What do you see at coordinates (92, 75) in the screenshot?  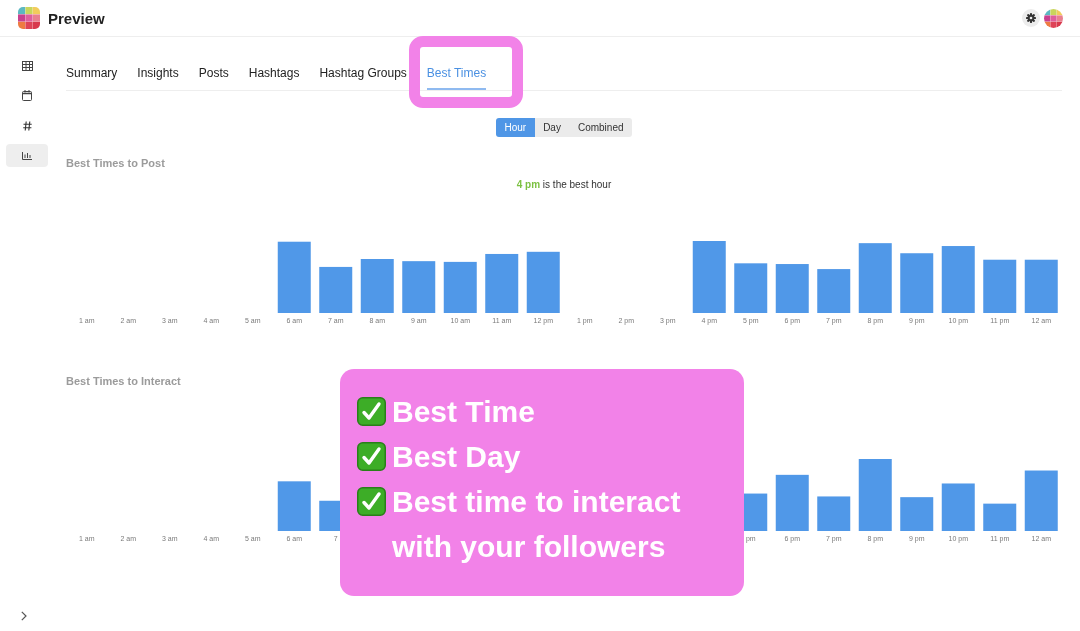 I see `tab: Summary` at bounding box center [92, 75].